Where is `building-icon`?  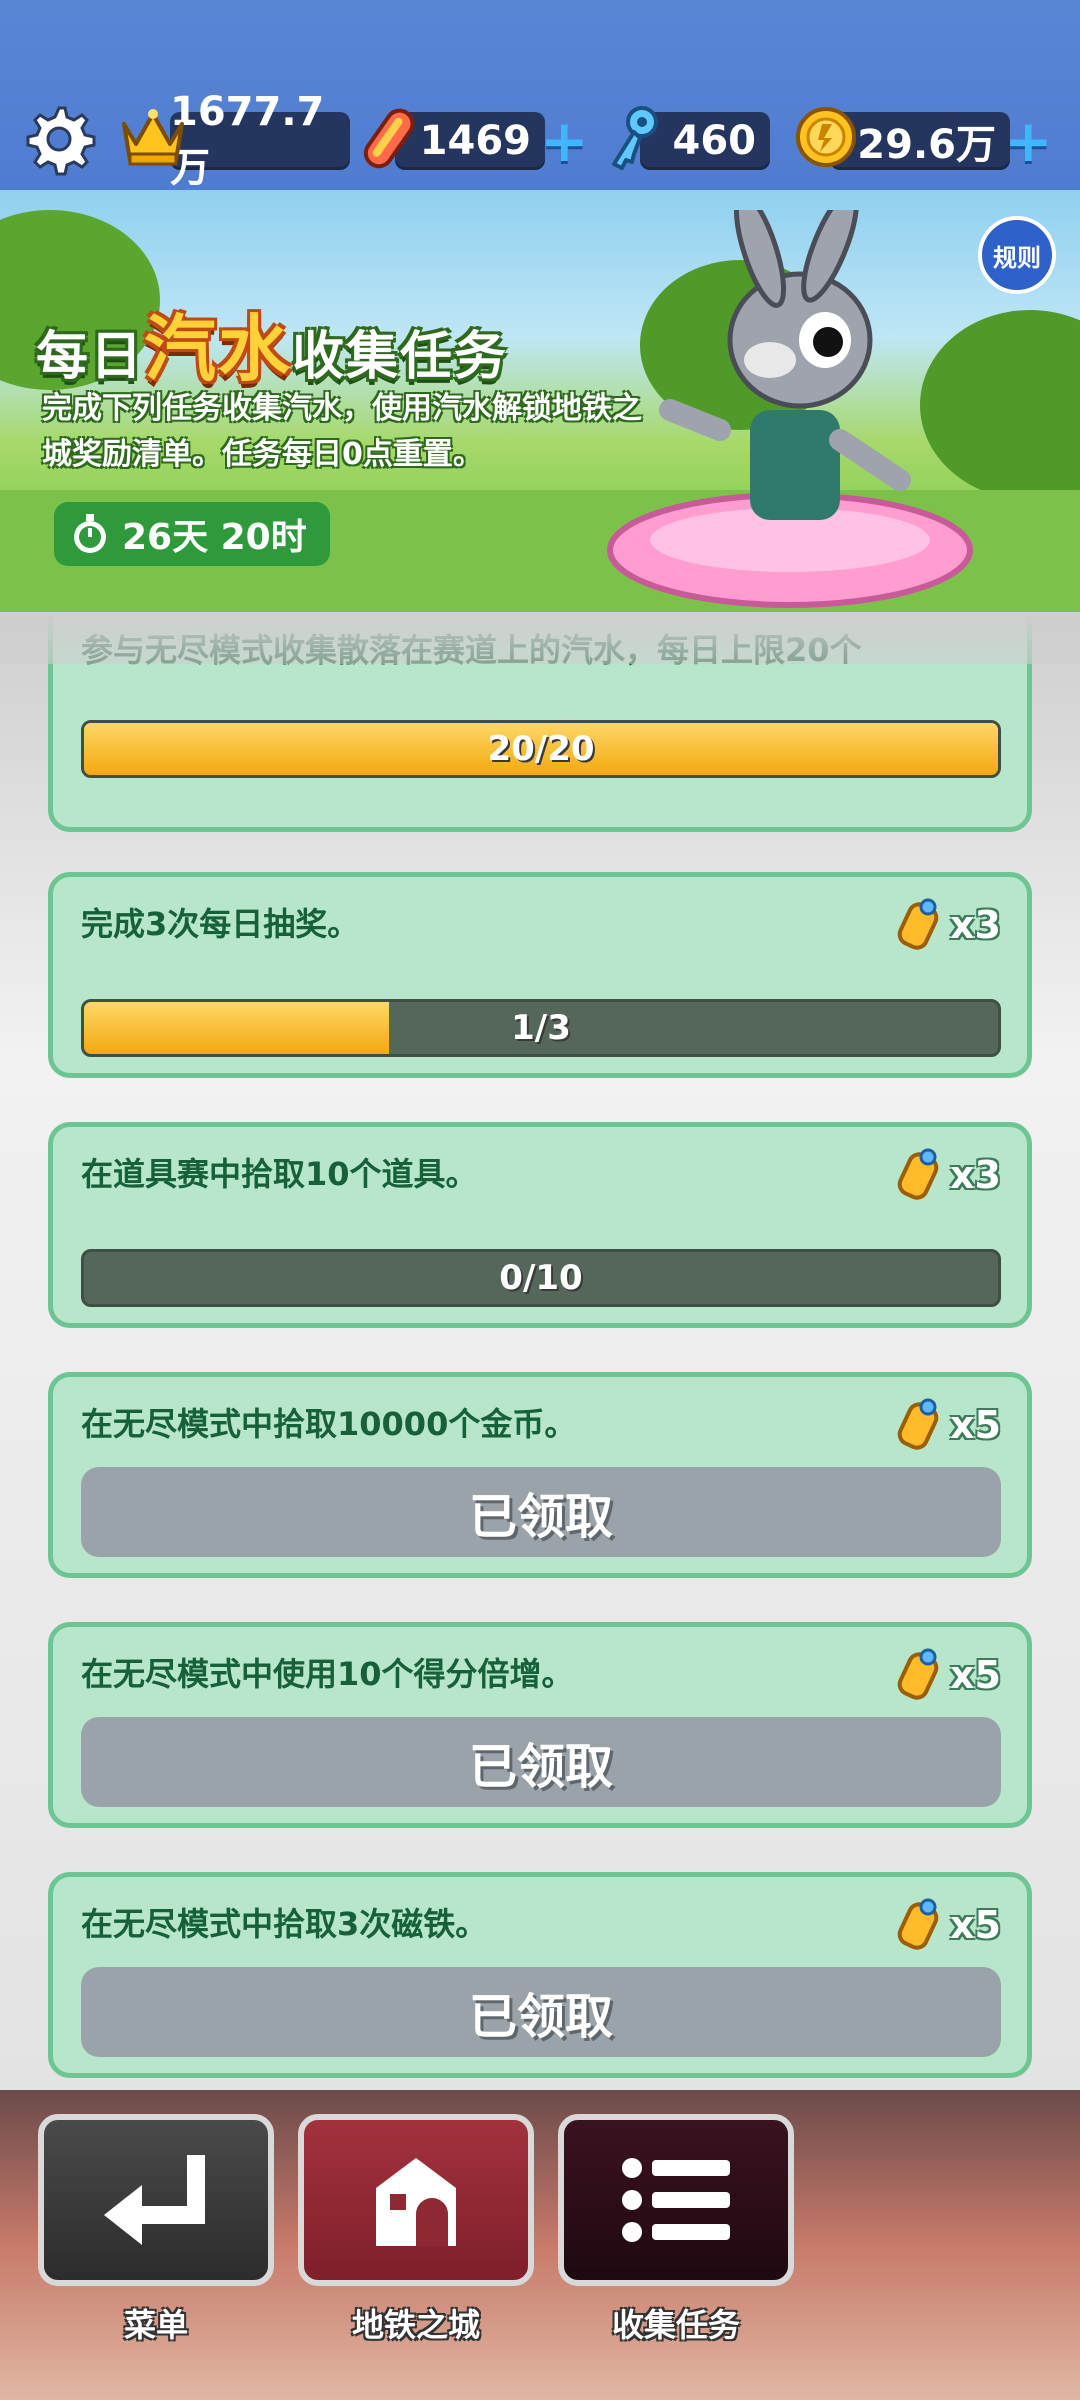 building-icon is located at coordinates (416, 2202).